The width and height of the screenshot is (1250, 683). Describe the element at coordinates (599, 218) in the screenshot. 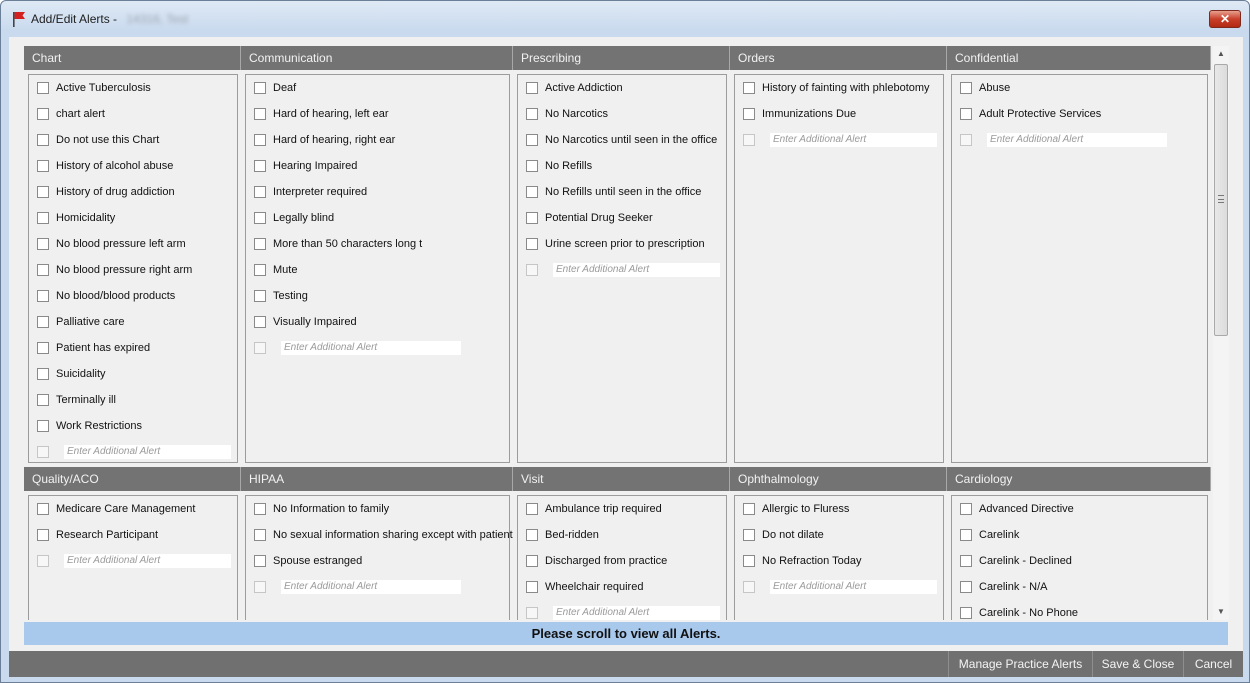

I see `alert-label: Potential Drug Seeker` at that location.